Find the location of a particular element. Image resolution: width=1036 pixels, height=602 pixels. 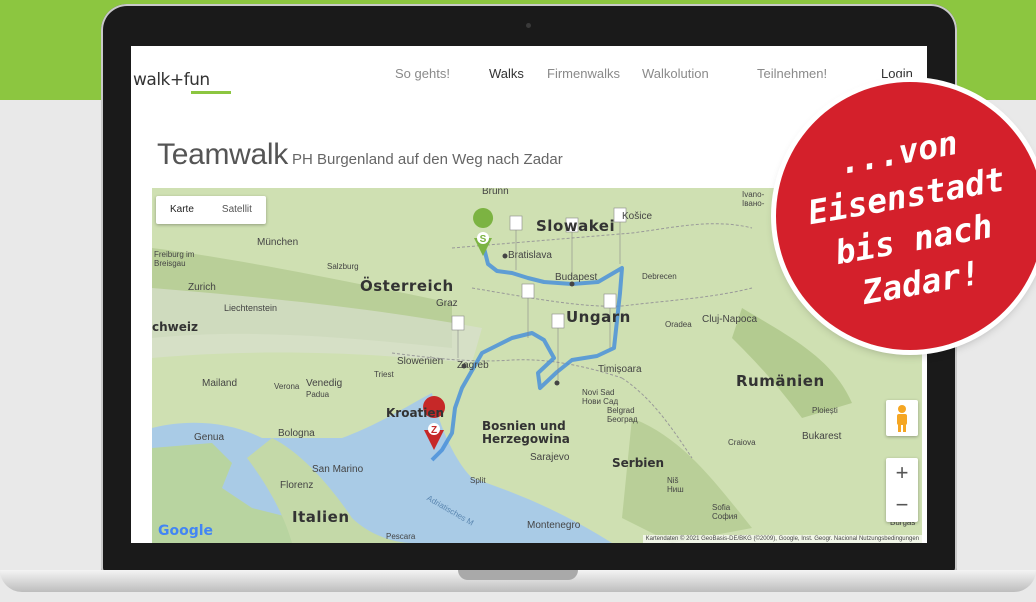

webcam-icon is located at coordinates (528, 25).